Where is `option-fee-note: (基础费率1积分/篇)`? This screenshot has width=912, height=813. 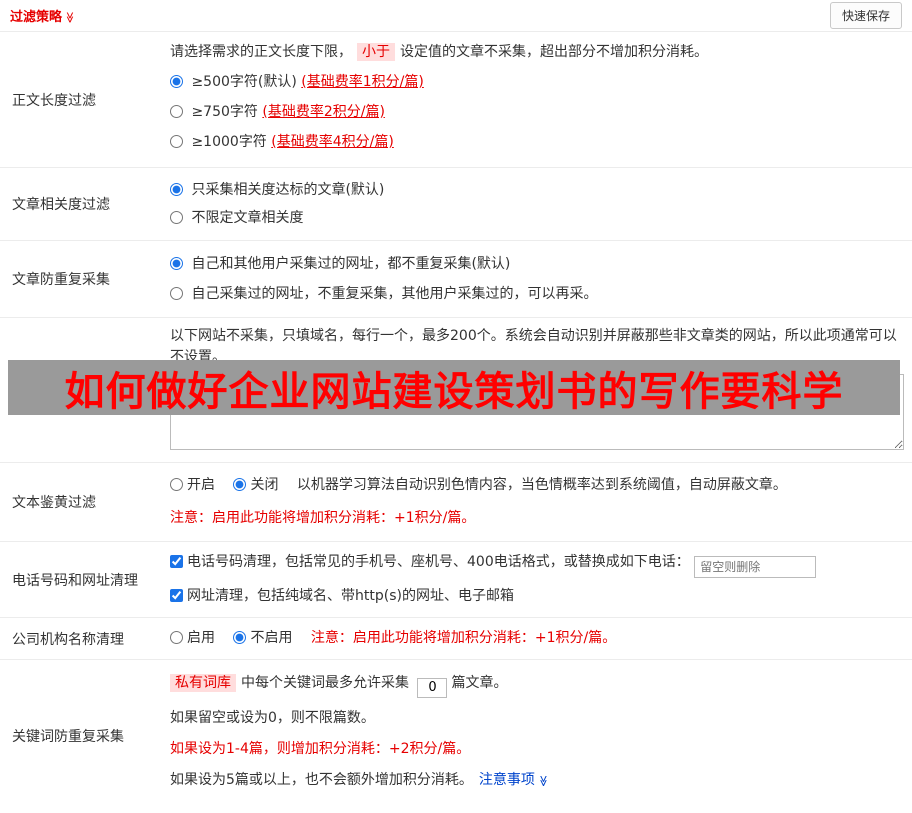
option-fee-note: (基础费率1积分/篇) is located at coordinates (362, 82).